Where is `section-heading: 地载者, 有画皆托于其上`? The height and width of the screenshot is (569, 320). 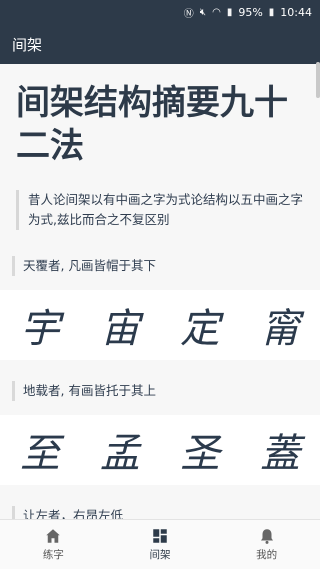
section-heading: 地载者, 有画皆托于其上 is located at coordinates (162, 391).